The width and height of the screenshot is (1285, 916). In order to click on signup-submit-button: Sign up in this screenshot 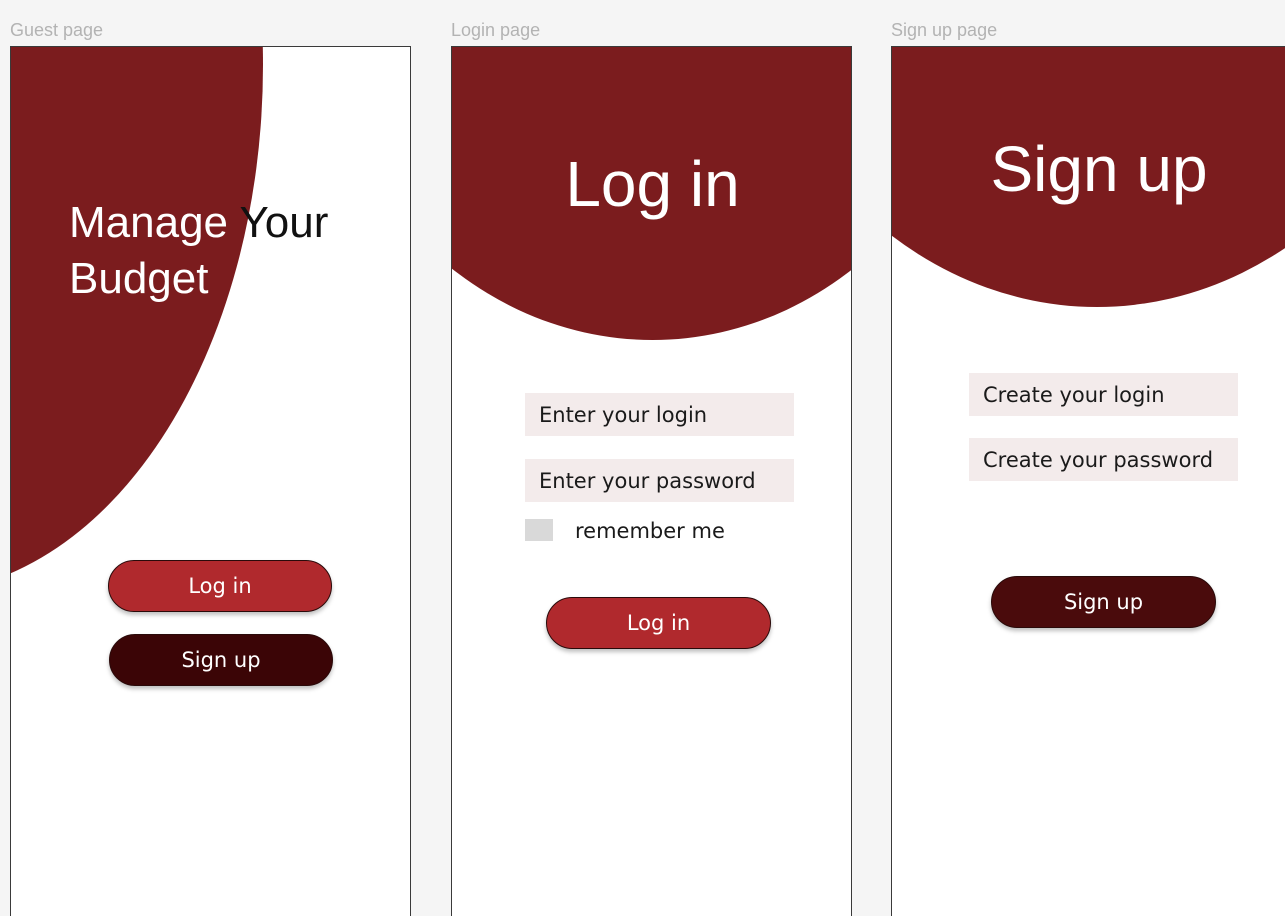, I will do `click(1103, 602)`.